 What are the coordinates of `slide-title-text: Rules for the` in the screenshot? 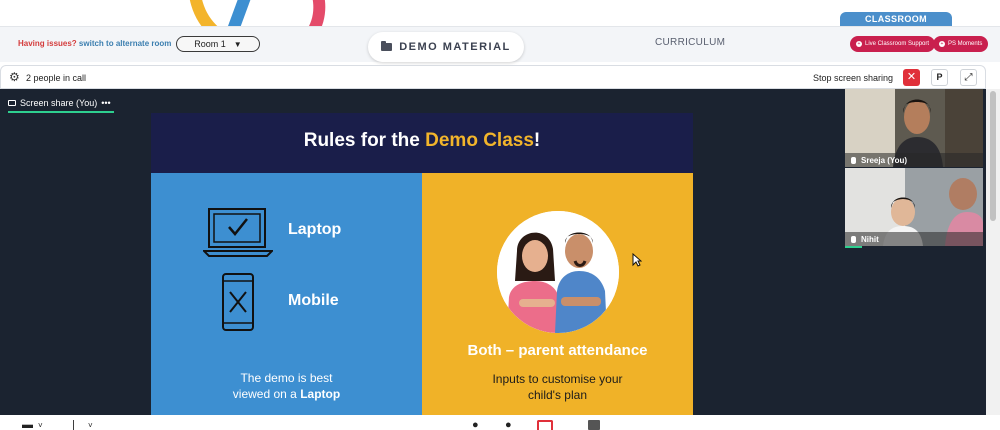 It's located at (364, 140).